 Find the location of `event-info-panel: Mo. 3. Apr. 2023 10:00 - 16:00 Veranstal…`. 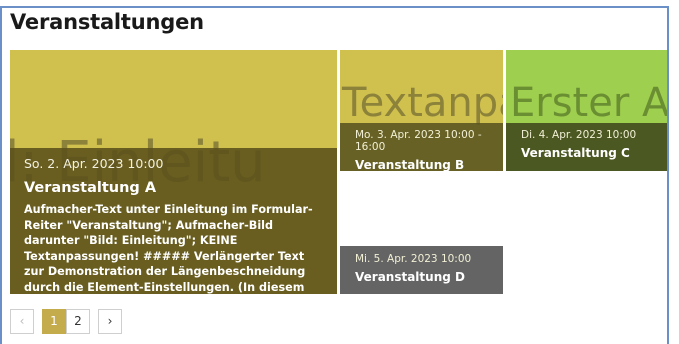

event-info-panel: Mo. 3. Apr. 2023 10:00 - 16:00 Veranstal… is located at coordinates (421, 147).